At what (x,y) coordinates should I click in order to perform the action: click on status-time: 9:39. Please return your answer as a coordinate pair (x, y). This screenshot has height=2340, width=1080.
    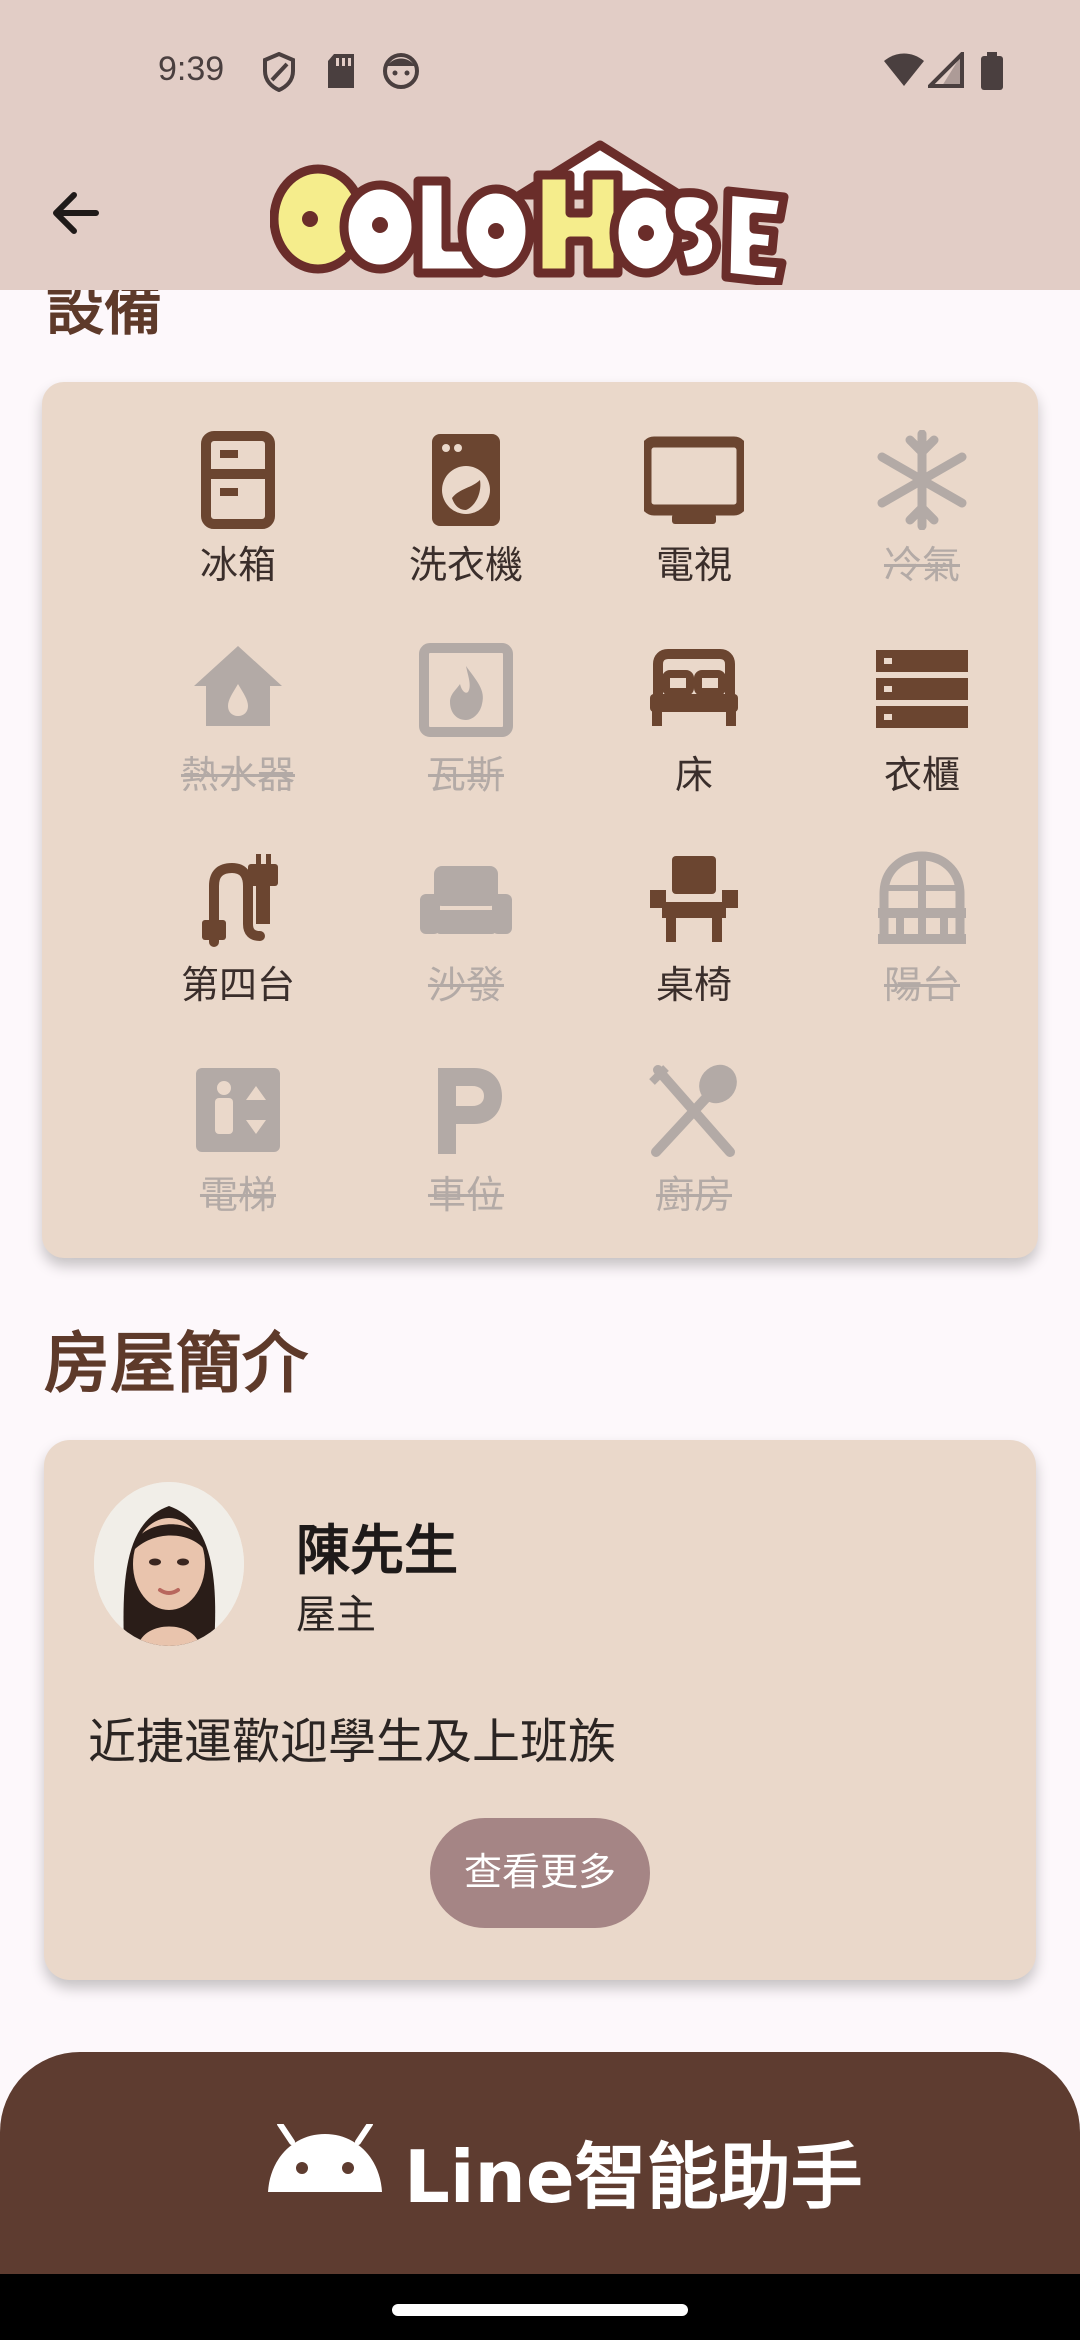
    Looking at the image, I should click on (191, 69).